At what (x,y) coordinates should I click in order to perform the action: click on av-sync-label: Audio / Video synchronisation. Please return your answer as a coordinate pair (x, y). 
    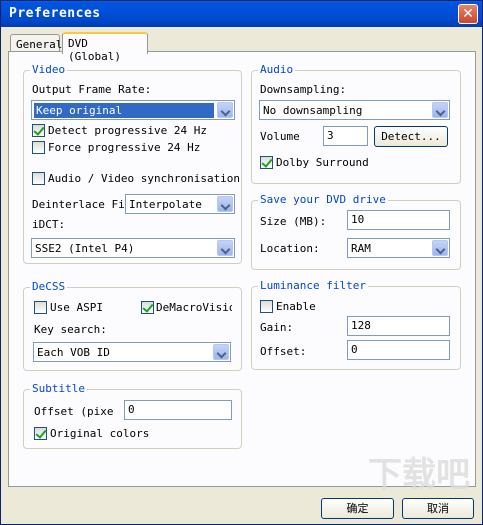
    Looking at the image, I should click on (144, 178).